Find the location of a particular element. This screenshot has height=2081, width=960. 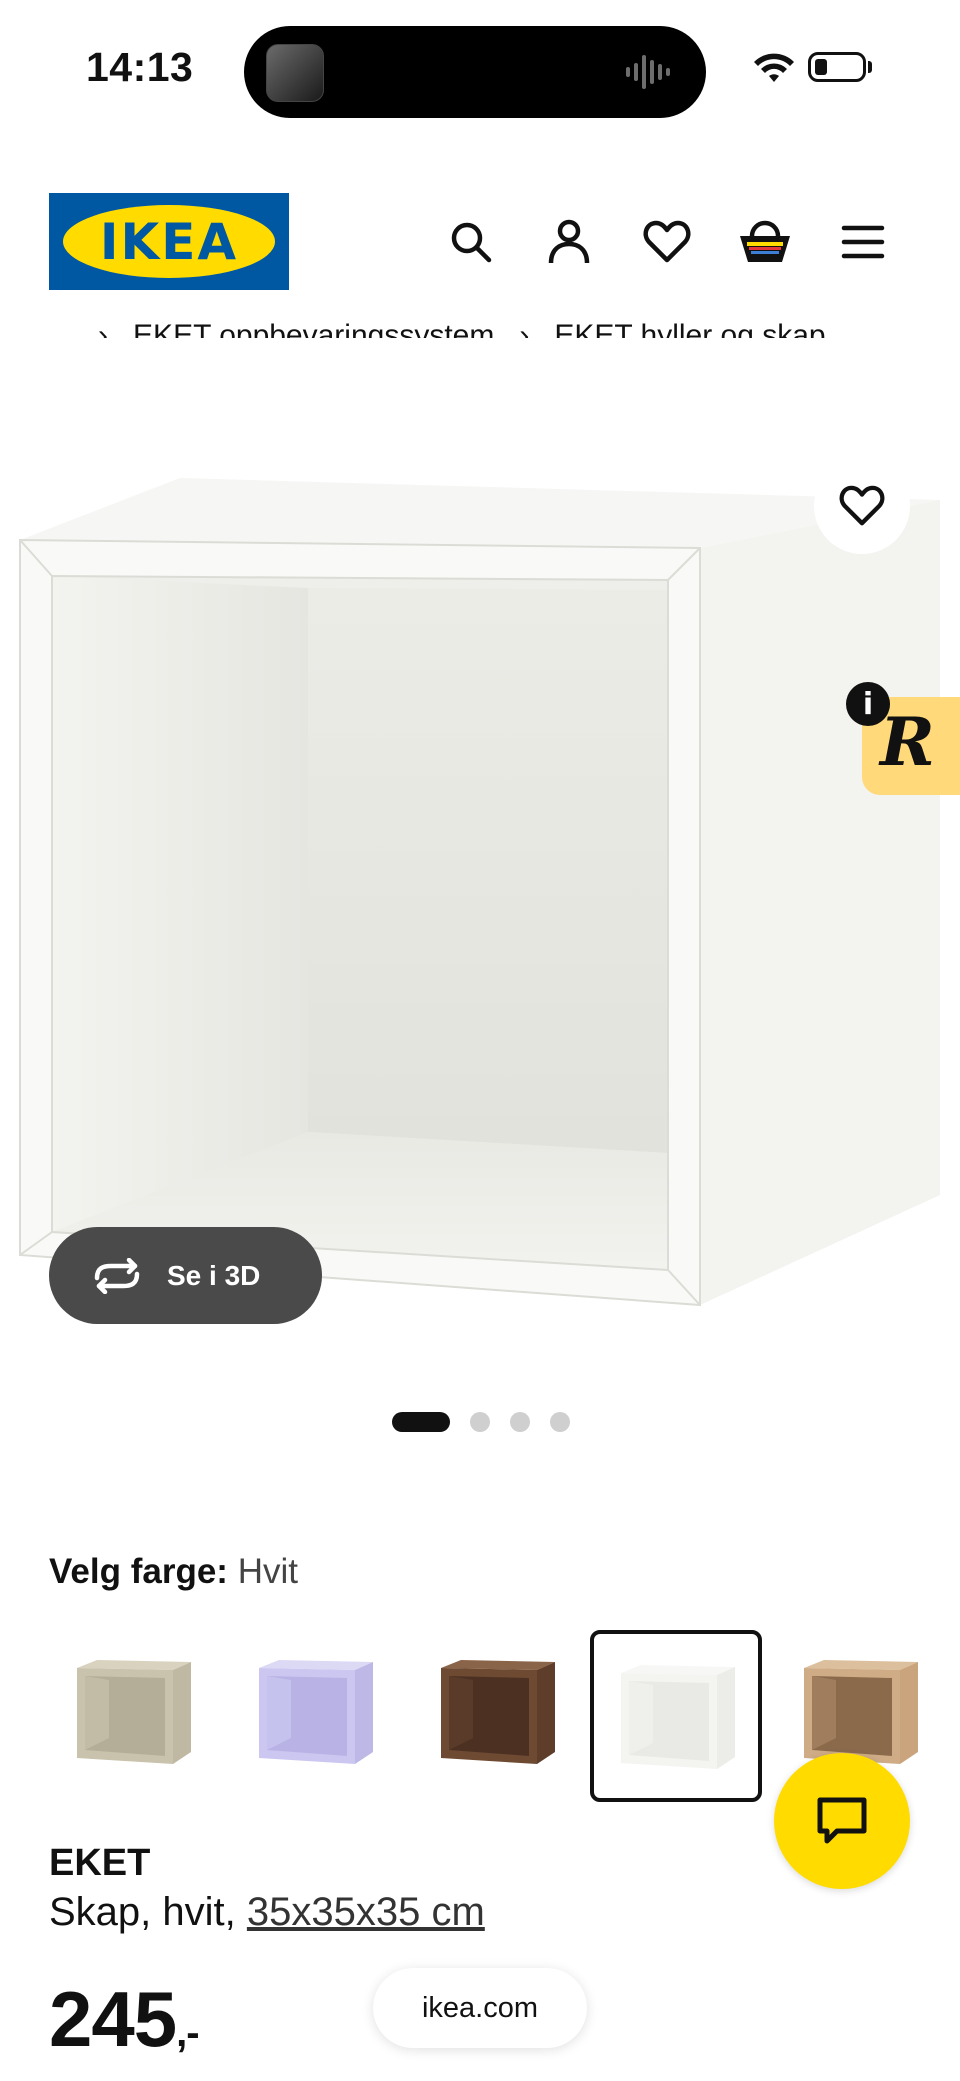

album-art-icon is located at coordinates (295, 73).